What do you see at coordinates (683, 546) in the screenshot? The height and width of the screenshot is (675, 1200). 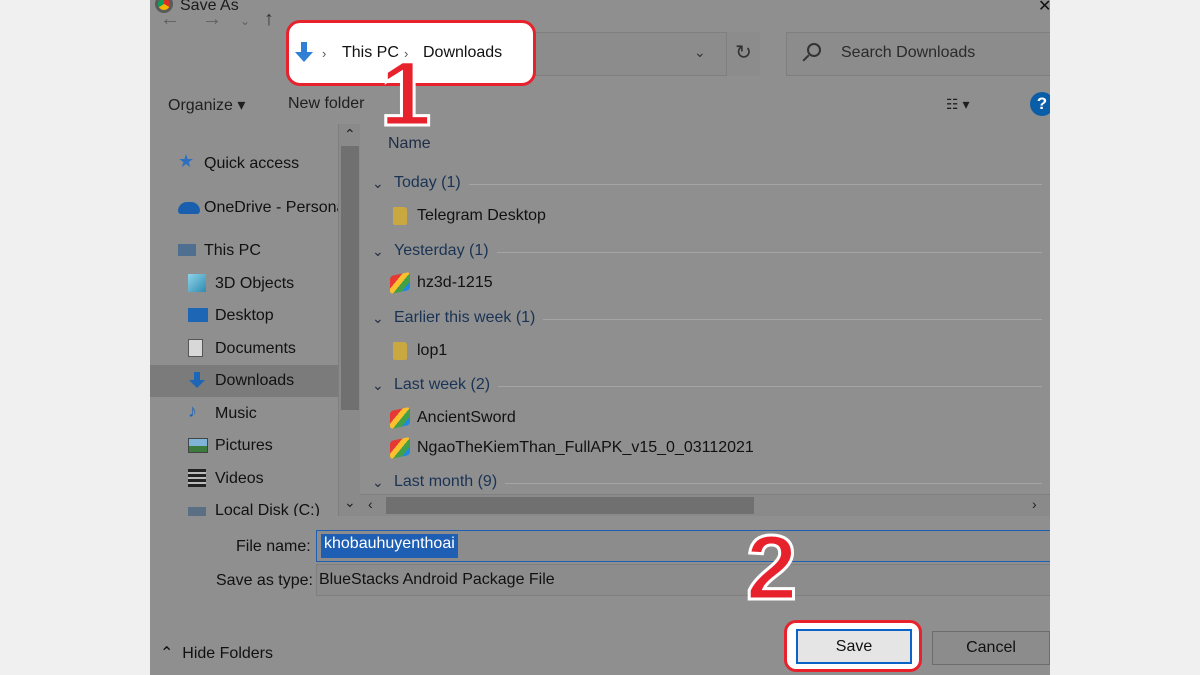 I see `file-name-input: khobauhuyenthoai` at bounding box center [683, 546].